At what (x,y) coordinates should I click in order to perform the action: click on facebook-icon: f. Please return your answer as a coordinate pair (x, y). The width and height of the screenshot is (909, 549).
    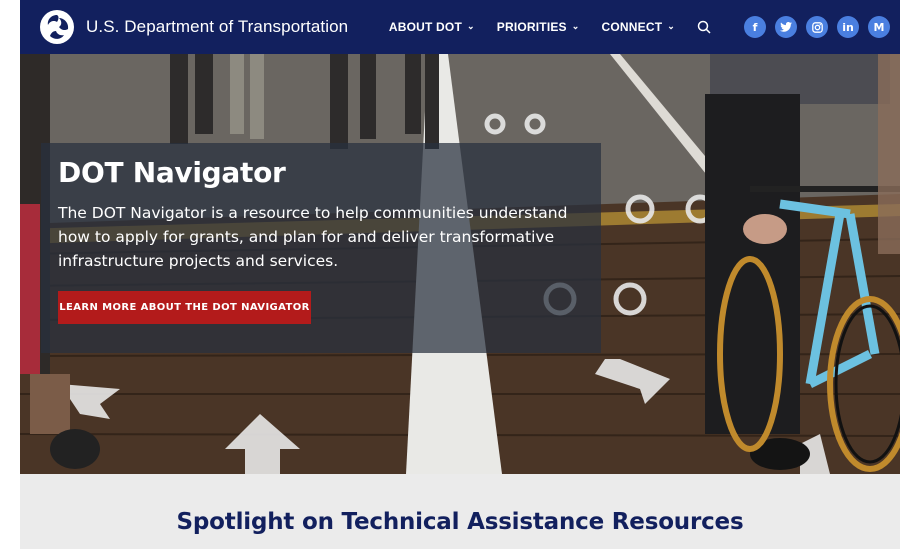
    Looking at the image, I should click on (755, 27).